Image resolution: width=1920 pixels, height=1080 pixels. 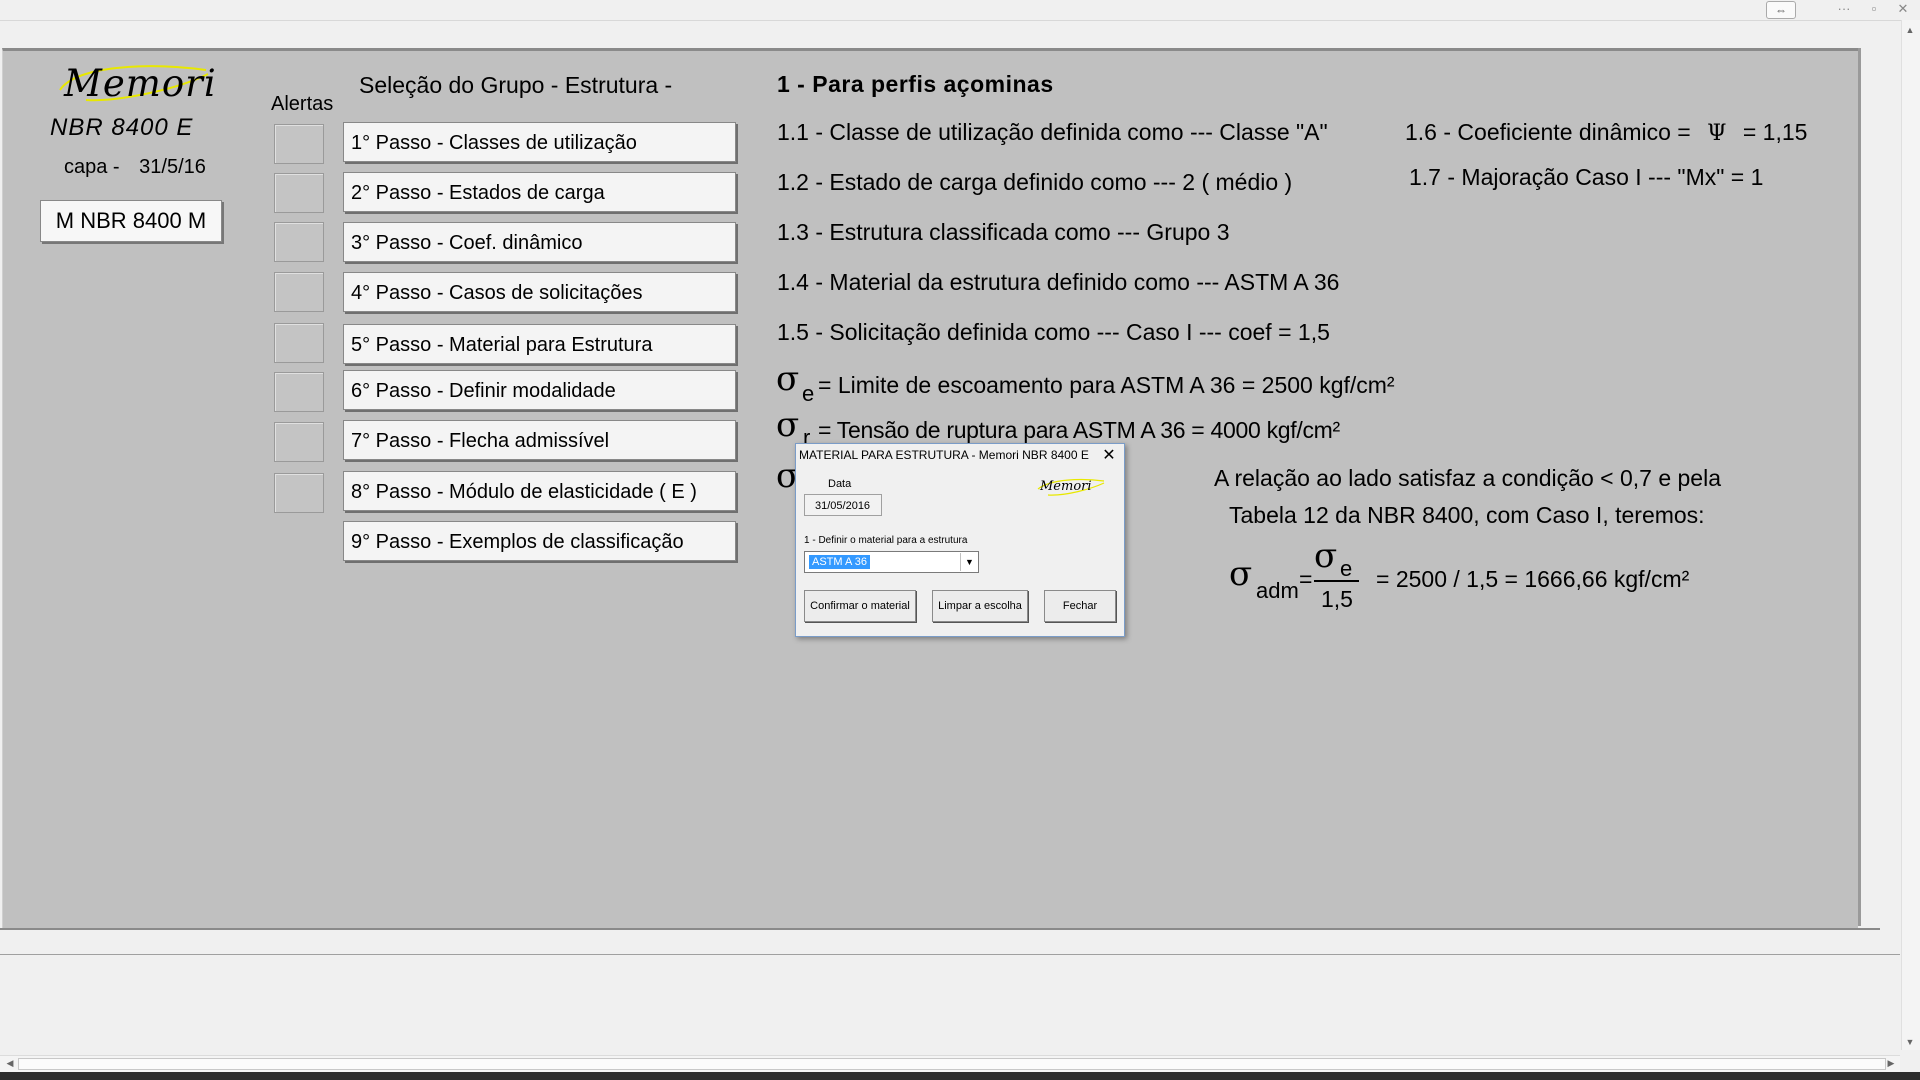 I want to click on psi-symbol: Ψ, so click(x=1717, y=133).